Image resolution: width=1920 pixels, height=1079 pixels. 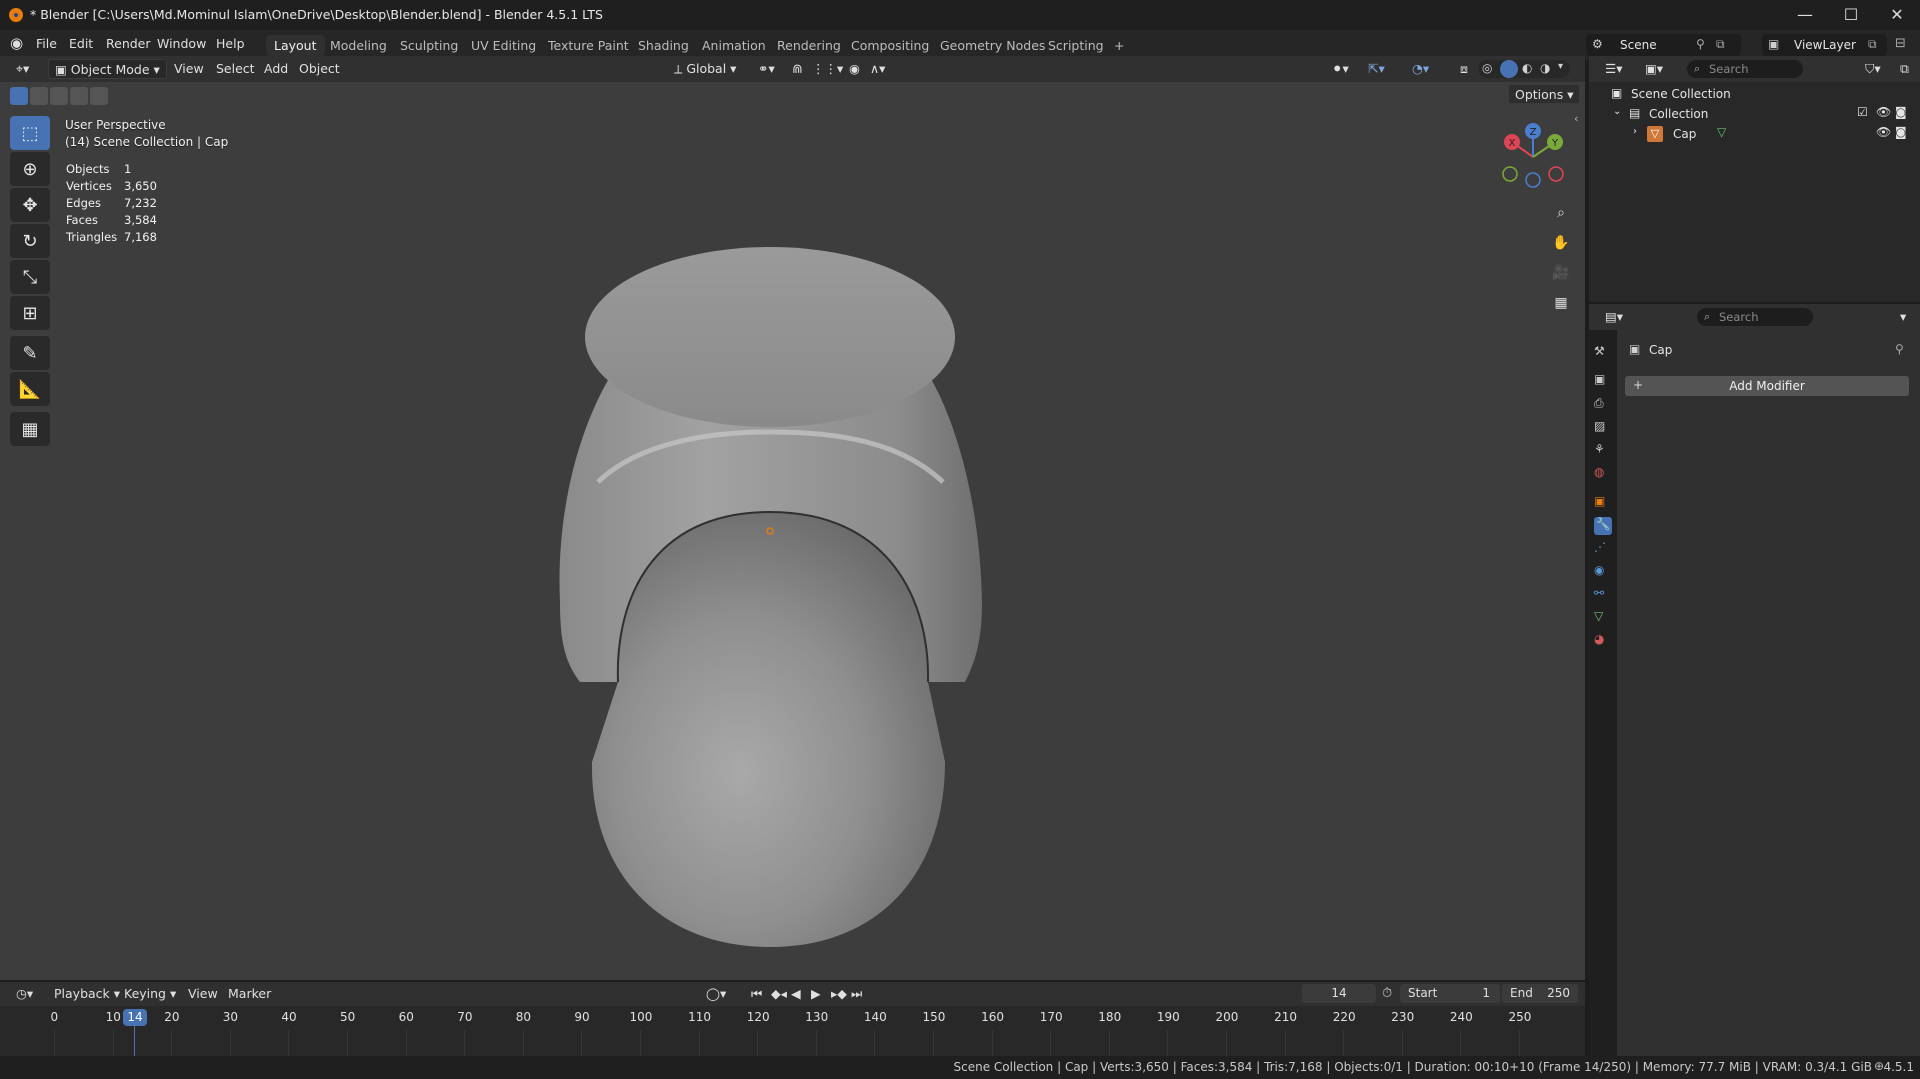 I want to click on menu-marker: Marker, so click(x=249, y=994).